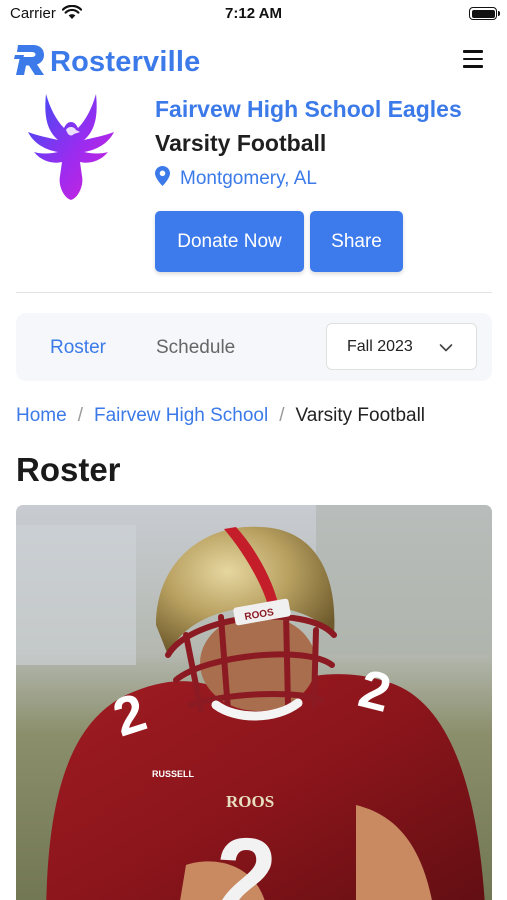 This screenshot has height=900, width=507. I want to click on hamburger-menu-icon, so click(473, 59).